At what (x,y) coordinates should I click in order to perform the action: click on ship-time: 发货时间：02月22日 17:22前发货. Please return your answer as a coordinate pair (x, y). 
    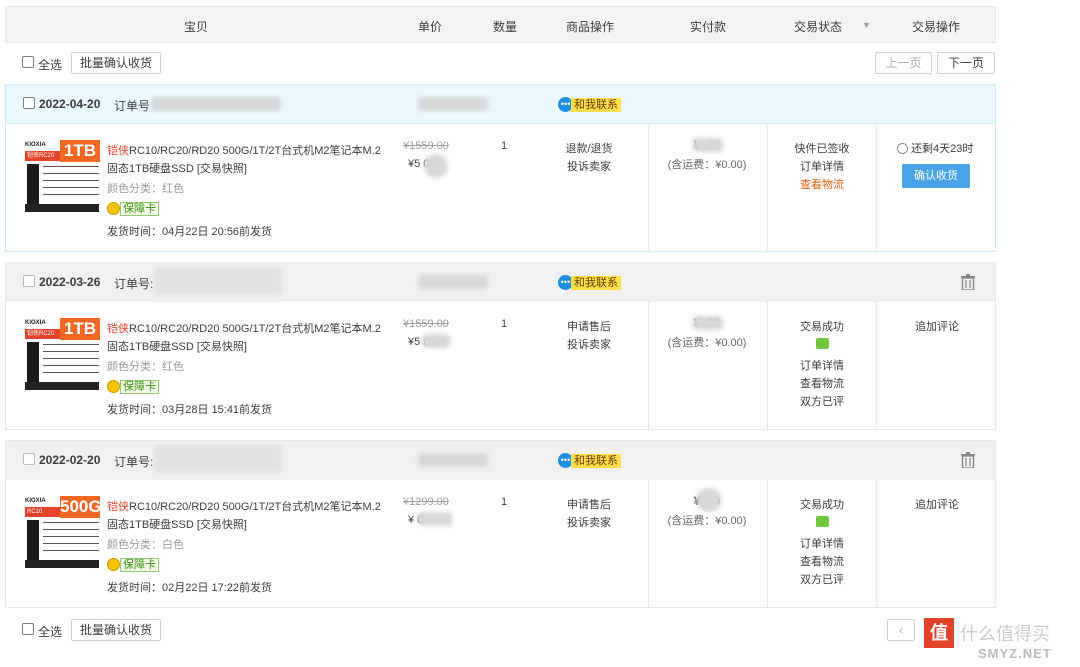
    Looking at the image, I should click on (190, 588).